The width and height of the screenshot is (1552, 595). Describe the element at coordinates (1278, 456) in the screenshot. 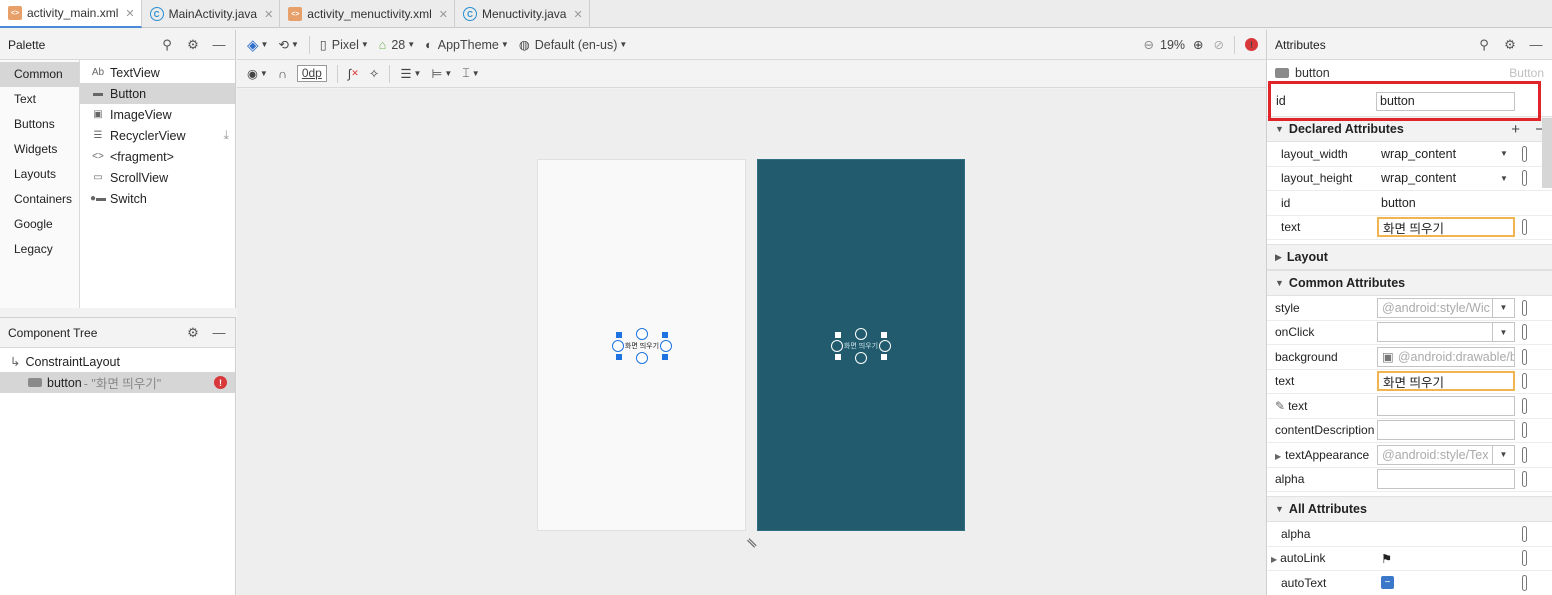

I see `expand-icon: ▶` at that location.